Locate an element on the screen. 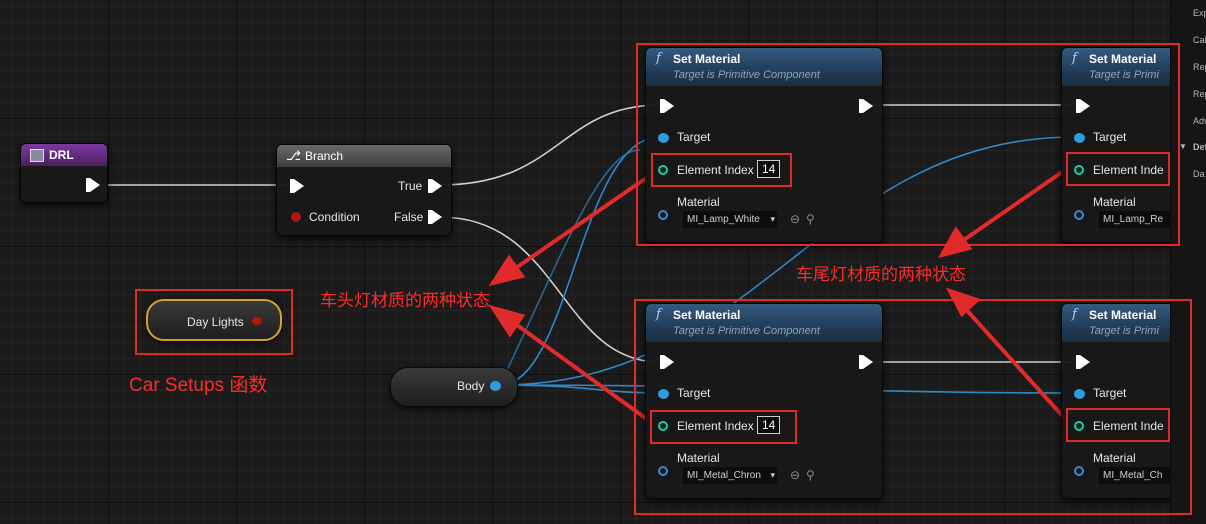  arrow-front-down-head is located at coordinates (507, 321).